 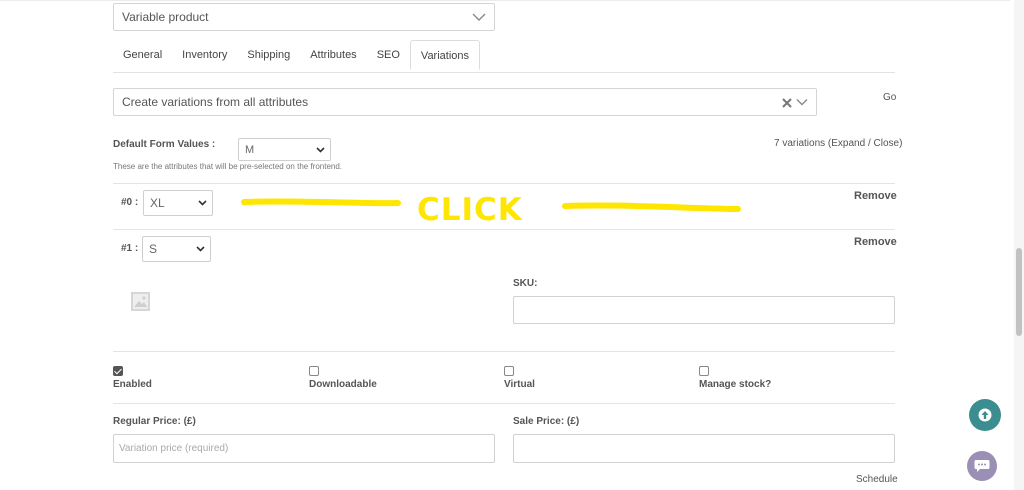 I want to click on expand-link: (Expand, so click(x=846, y=143).